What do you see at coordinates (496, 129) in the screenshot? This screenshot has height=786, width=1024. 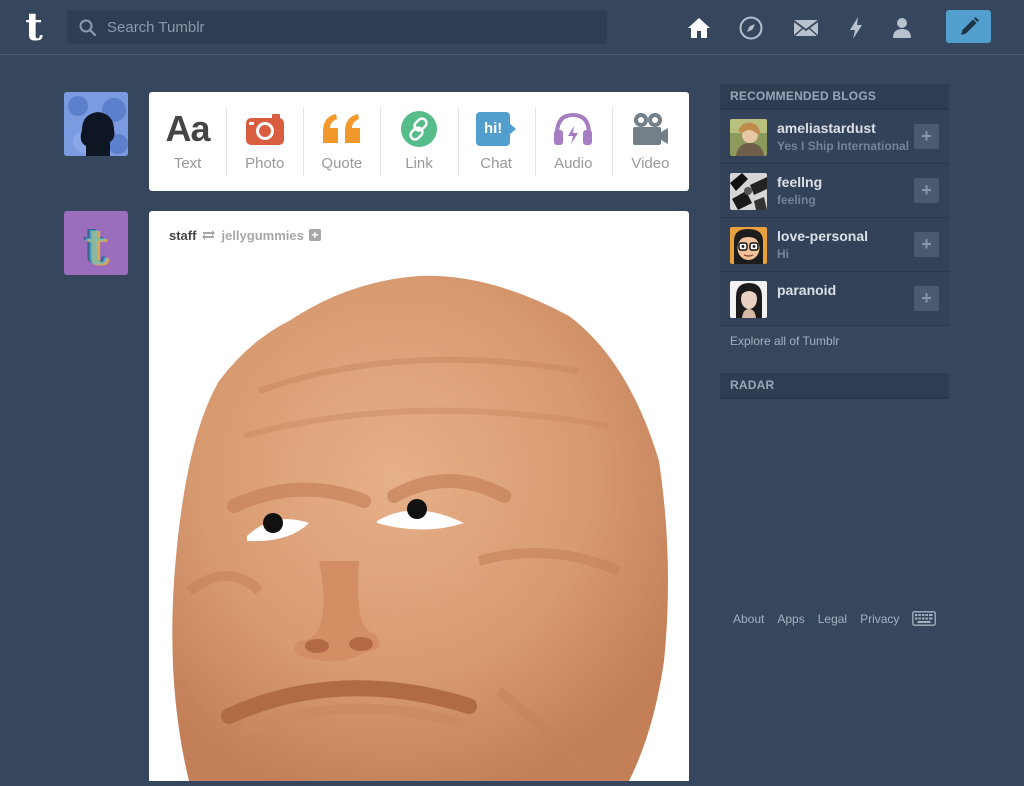 I see `chat-bubble-icon: hi!` at bounding box center [496, 129].